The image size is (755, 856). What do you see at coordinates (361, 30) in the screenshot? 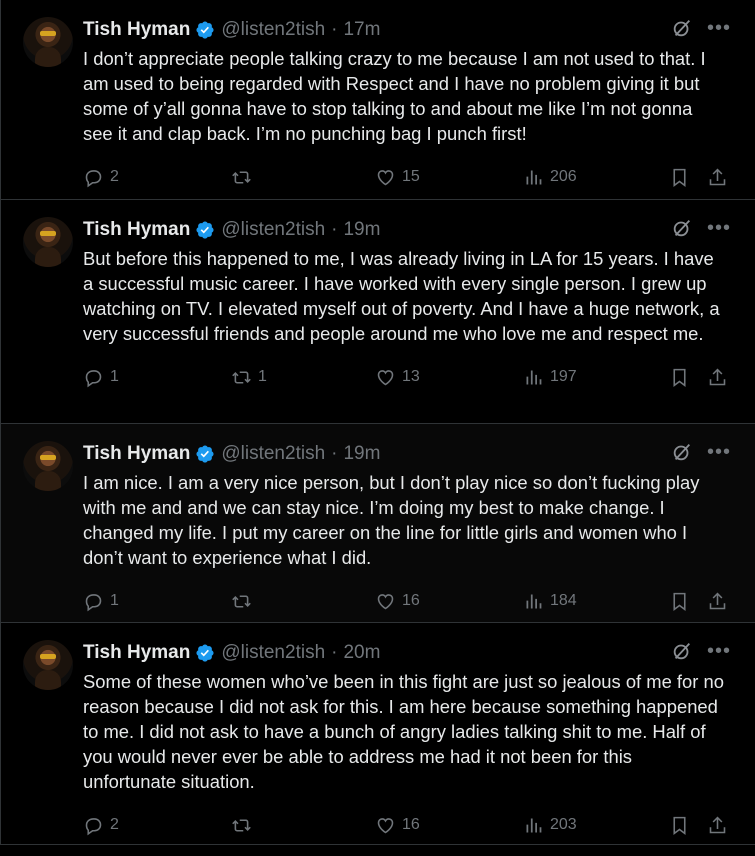
I see `timestamp: 17m` at bounding box center [361, 30].